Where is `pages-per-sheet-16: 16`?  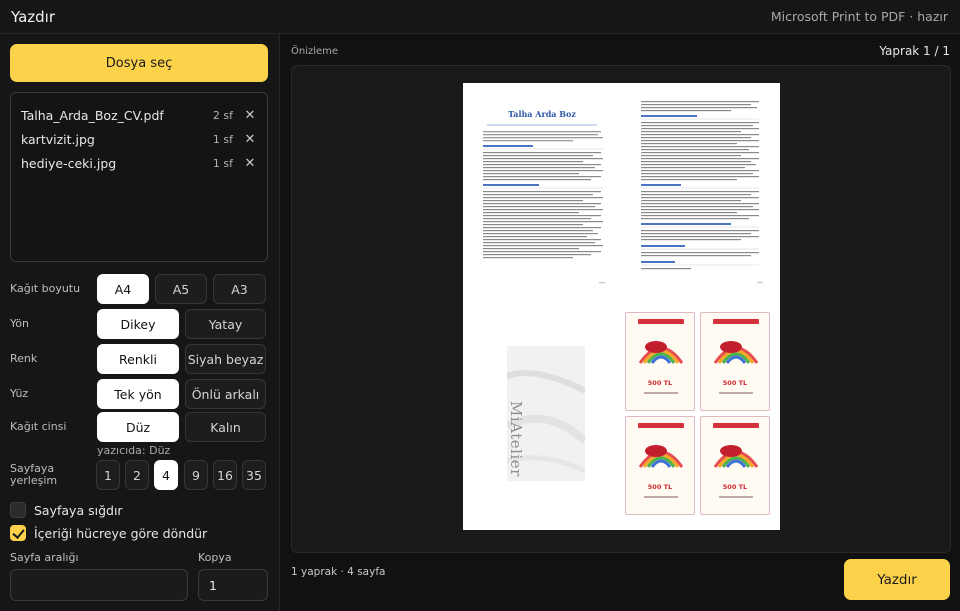 pages-per-sheet-16: 16 is located at coordinates (225, 475).